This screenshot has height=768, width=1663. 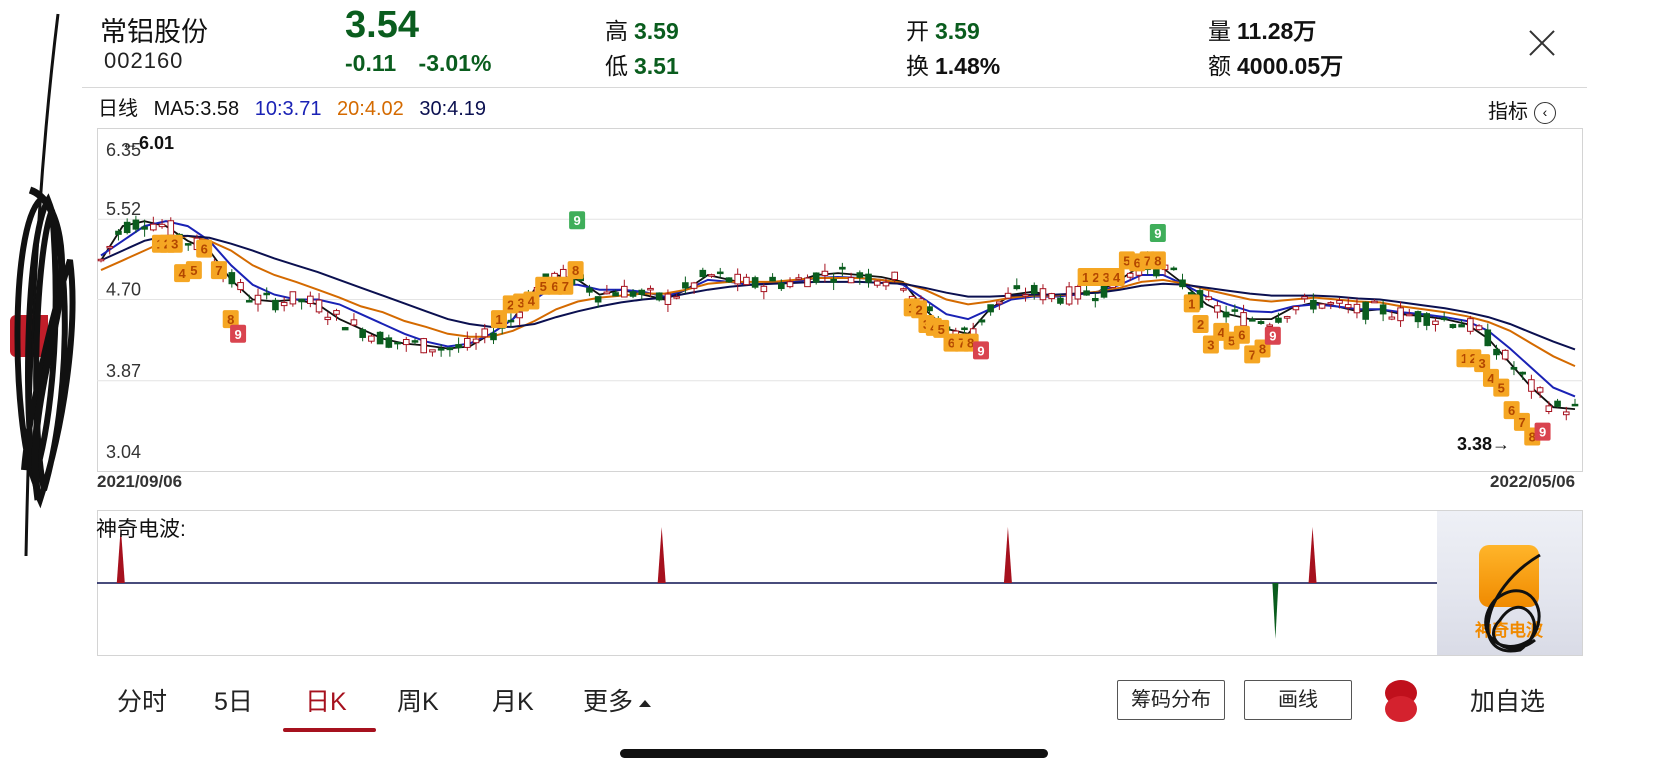 I want to click on oscillator-chart, so click(x=767, y=583).